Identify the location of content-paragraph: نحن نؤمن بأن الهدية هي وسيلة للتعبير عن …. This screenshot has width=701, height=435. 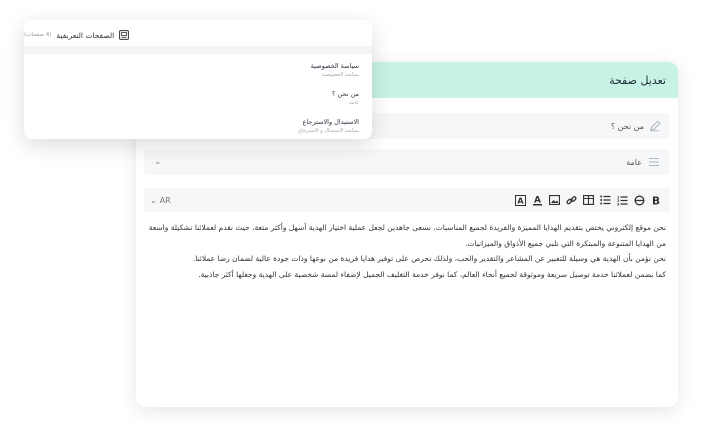
(429, 258).